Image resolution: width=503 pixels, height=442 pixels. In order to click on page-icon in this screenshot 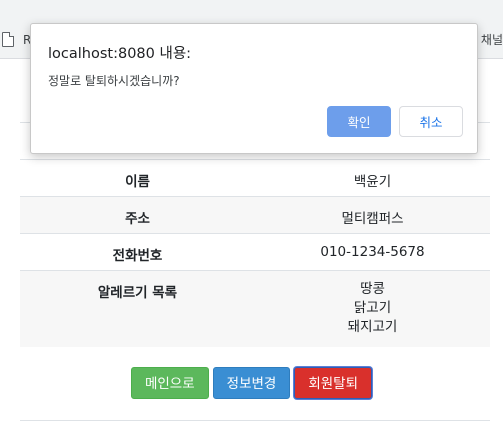, I will do `click(8, 39)`.